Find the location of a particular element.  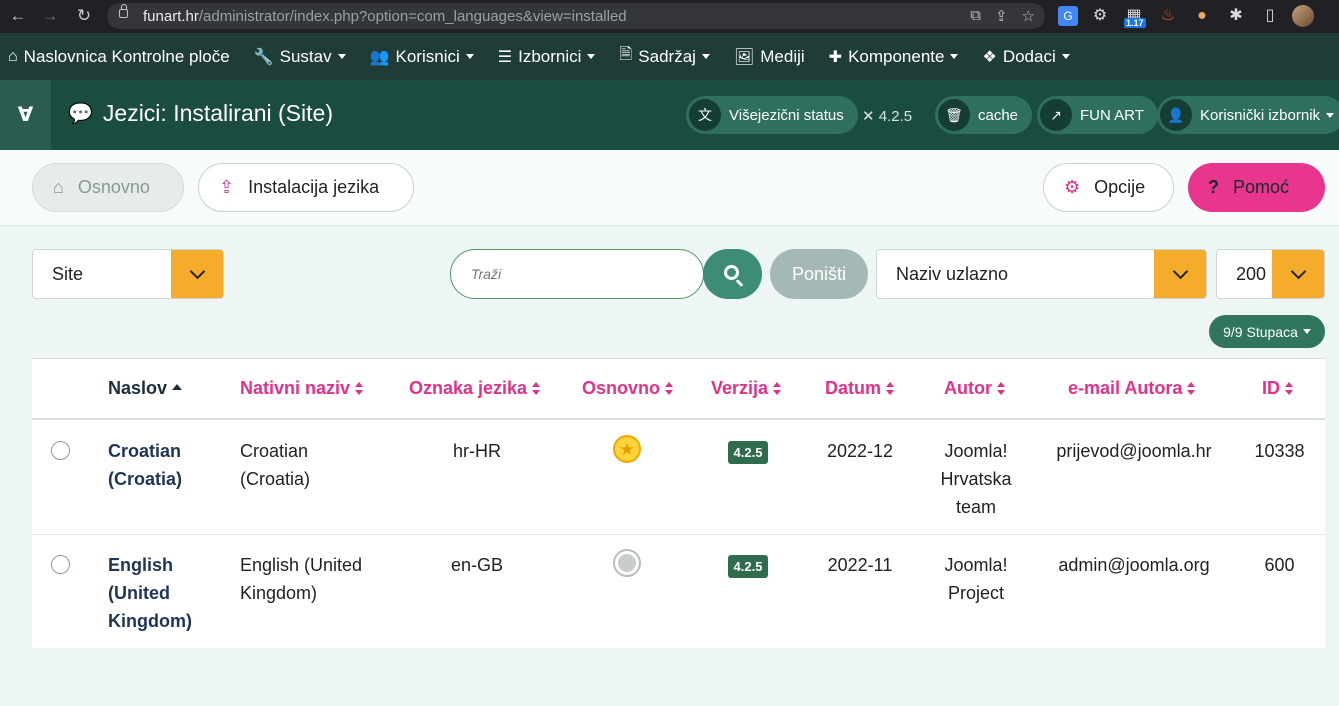

menu-item-sadr-aj: 🗎 Sadržaj is located at coordinates (664, 56).